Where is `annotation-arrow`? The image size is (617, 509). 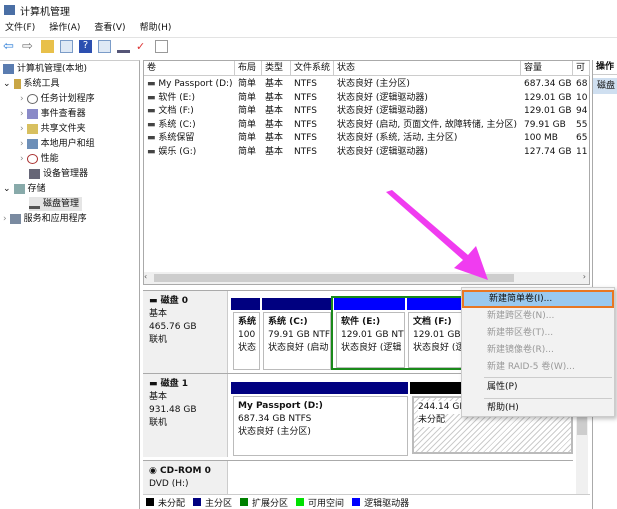
annotation-arrow is located at coordinates (437, 235).